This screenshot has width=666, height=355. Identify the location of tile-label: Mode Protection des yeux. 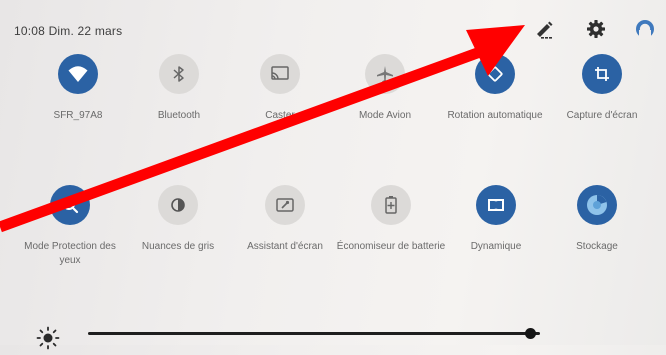
(70, 253).